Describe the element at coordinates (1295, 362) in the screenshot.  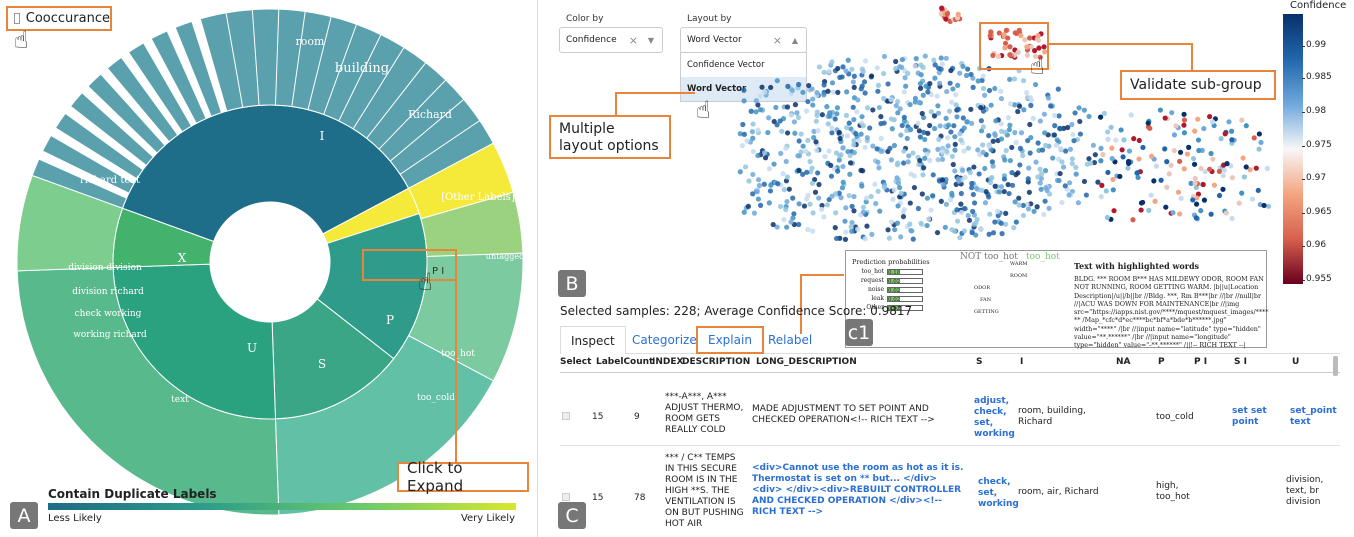
I see `column-header-u: U` at that location.